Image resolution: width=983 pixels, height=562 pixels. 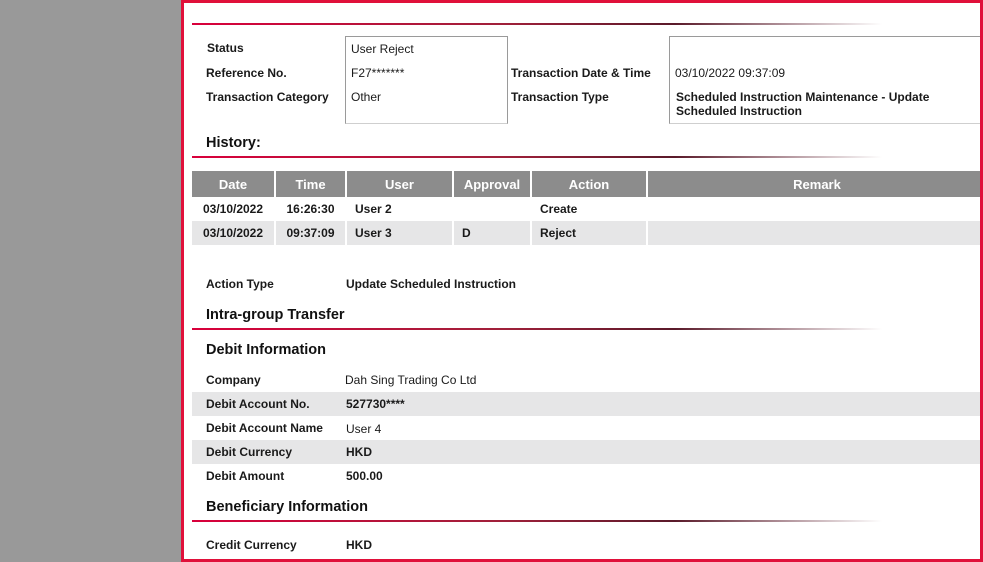 I want to click on status-label: Status, so click(x=225, y=48).